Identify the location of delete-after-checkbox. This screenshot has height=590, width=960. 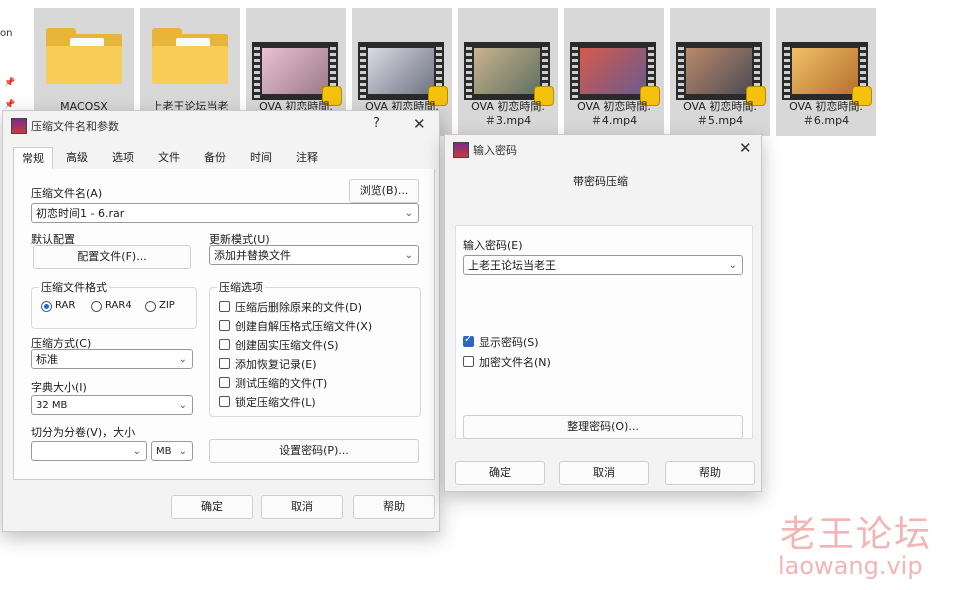
(224, 306).